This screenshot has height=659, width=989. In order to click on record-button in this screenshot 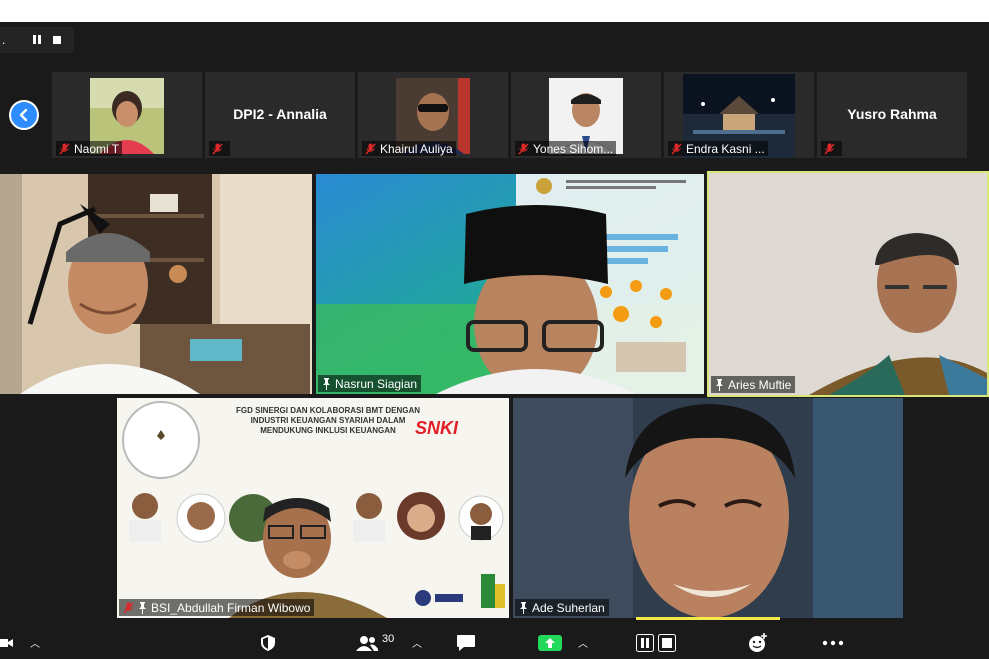, I will do `click(656, 643)`.